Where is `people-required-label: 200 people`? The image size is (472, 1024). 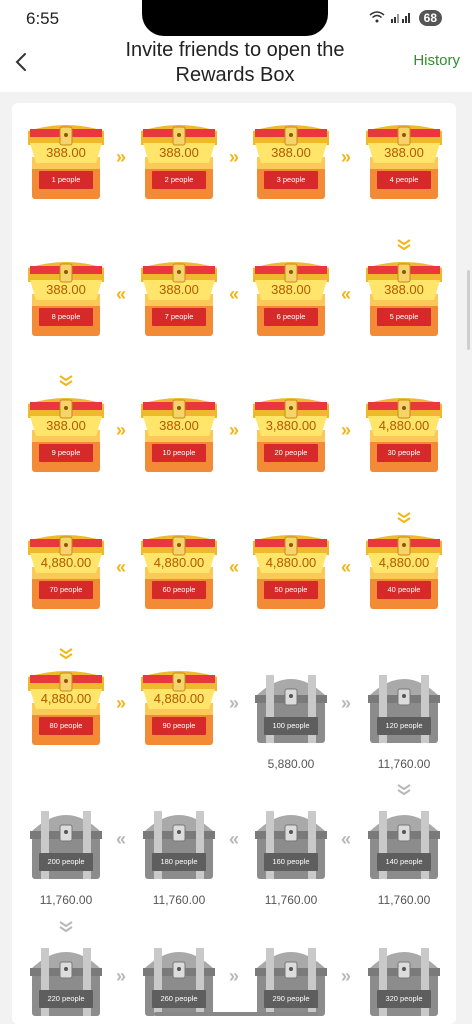
people-required-label: 200 people is located at coordinates (66, 862).